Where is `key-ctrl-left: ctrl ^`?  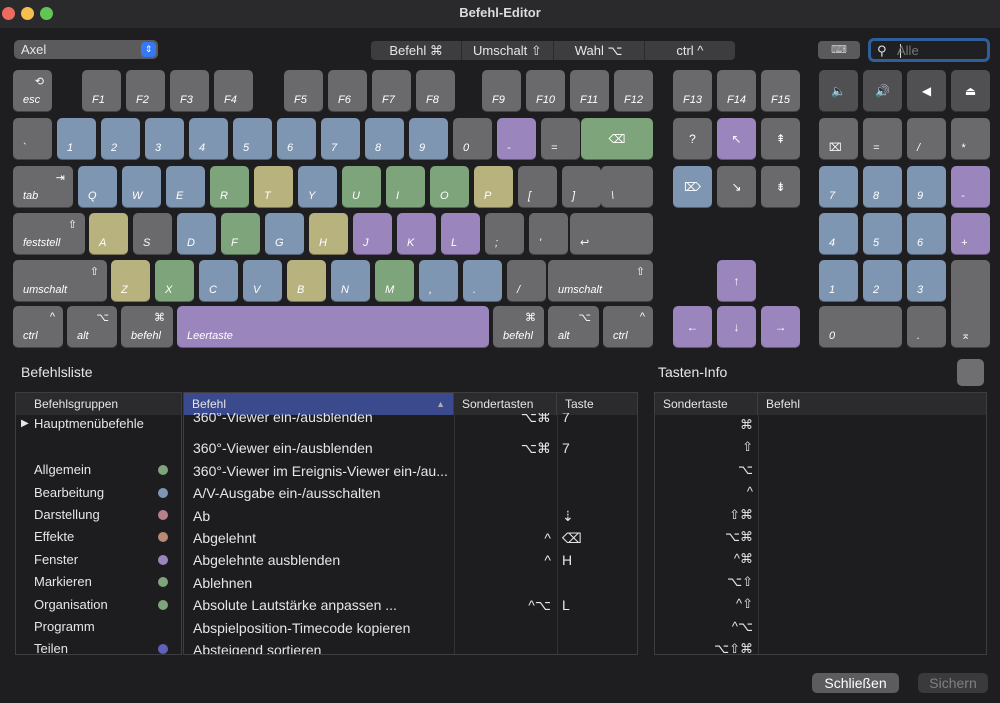 key-ctrl-left: ctrl ^ is located at coordinates (38, 327).